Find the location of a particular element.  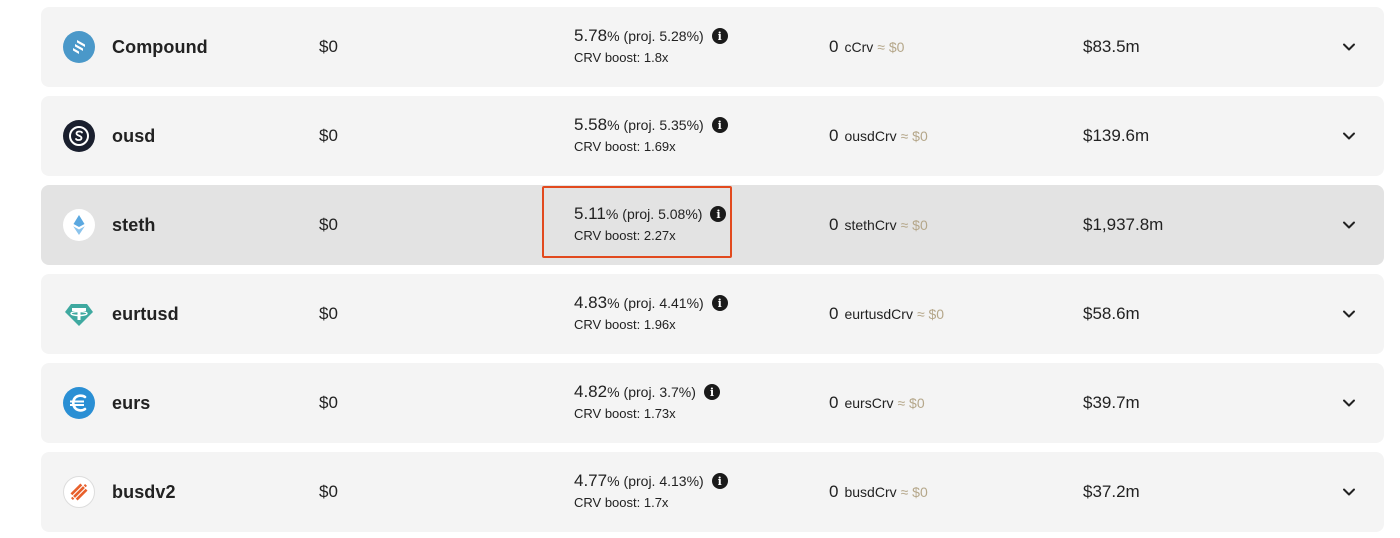

steth-icon is located at coordinates (79, 225).